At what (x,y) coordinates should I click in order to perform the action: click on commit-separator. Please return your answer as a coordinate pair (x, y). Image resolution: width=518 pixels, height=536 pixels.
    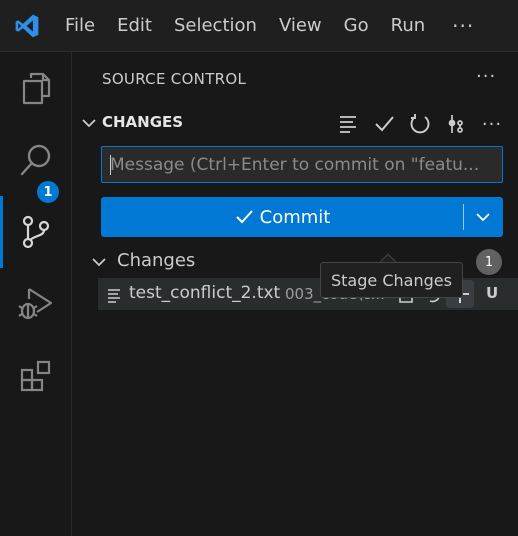
    Looking at the image, I should click on (463, 217).